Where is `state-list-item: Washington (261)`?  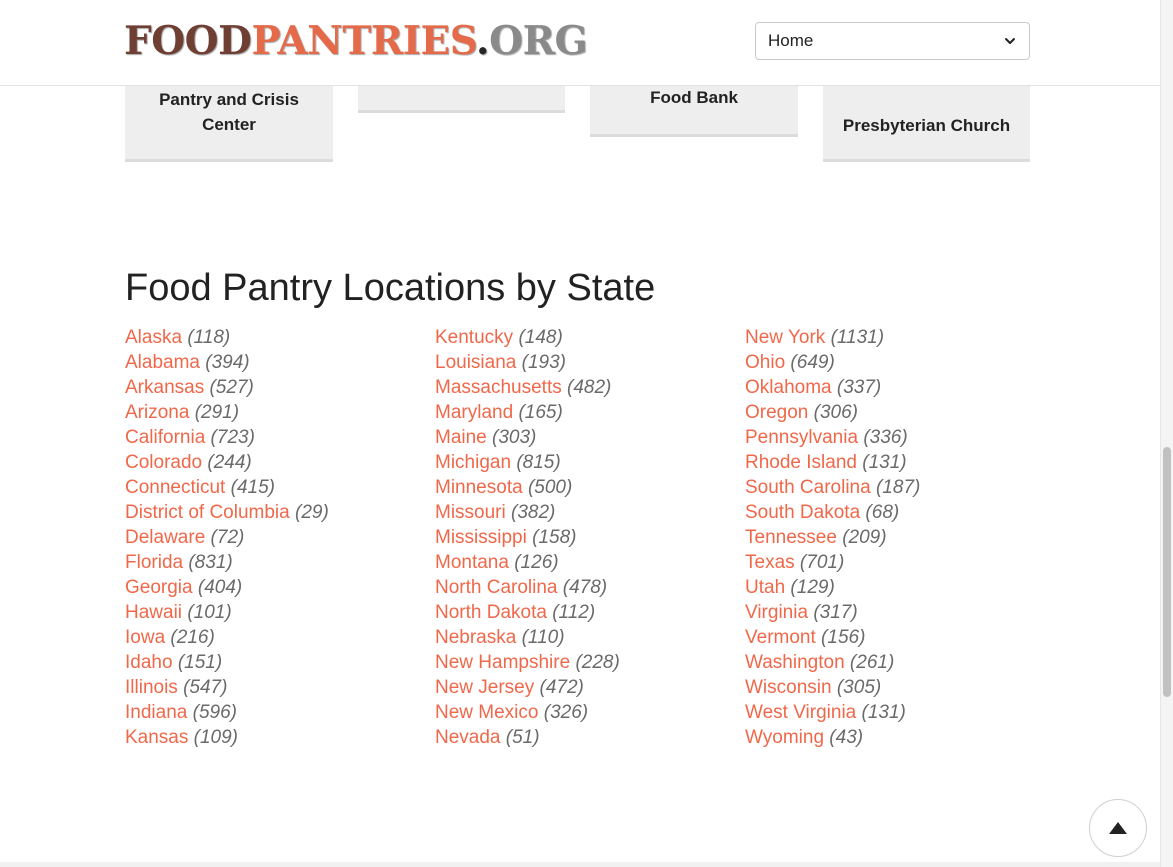
state-list-item: Washington (261) is located at coordinates (895, 662).